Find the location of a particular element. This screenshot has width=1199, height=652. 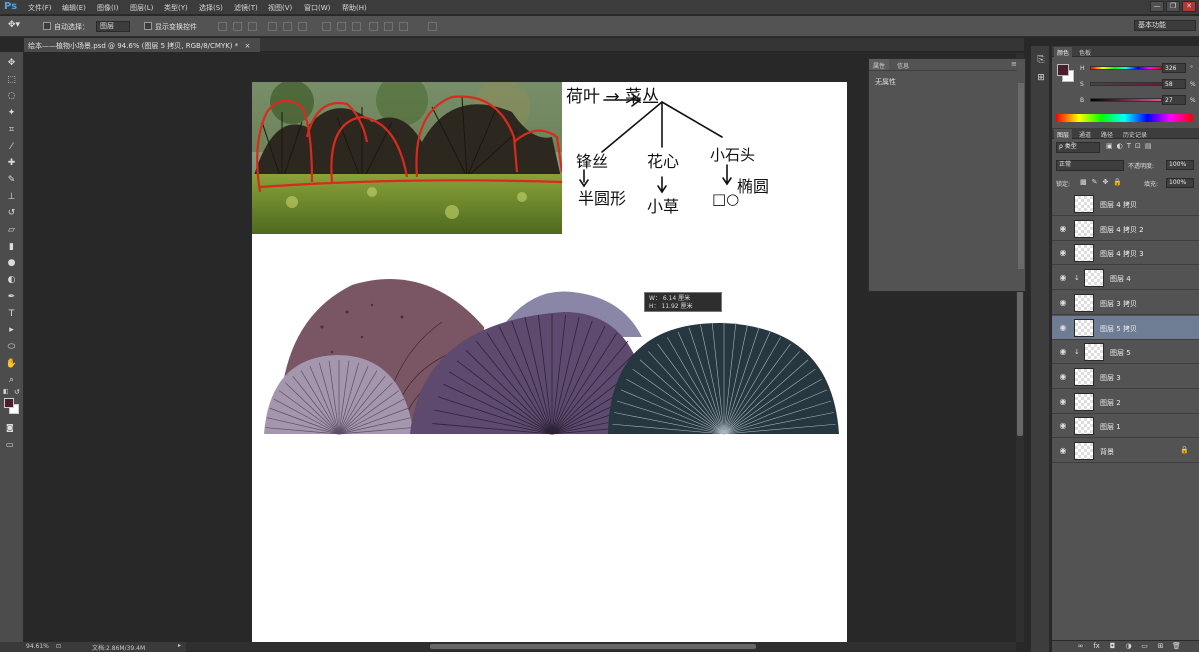

blur-tool-icon: ● is located at coordinates (11, 263).